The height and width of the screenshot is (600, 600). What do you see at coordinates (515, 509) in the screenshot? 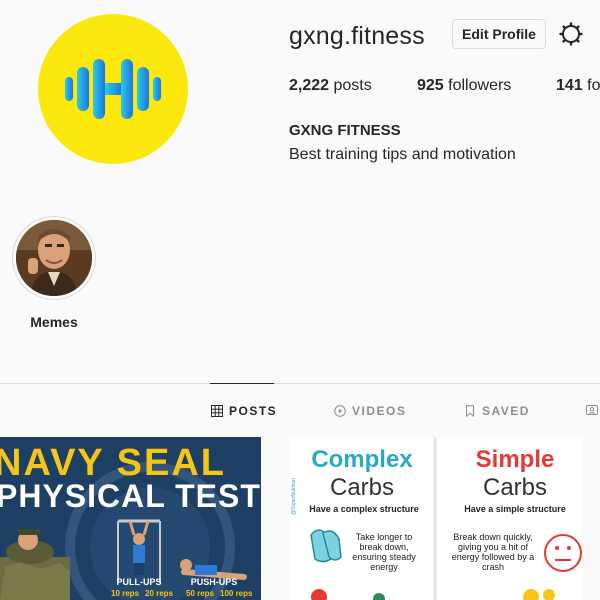
I see `simple-structure-text: Have a simple structure` at bounding box center [515, 509].